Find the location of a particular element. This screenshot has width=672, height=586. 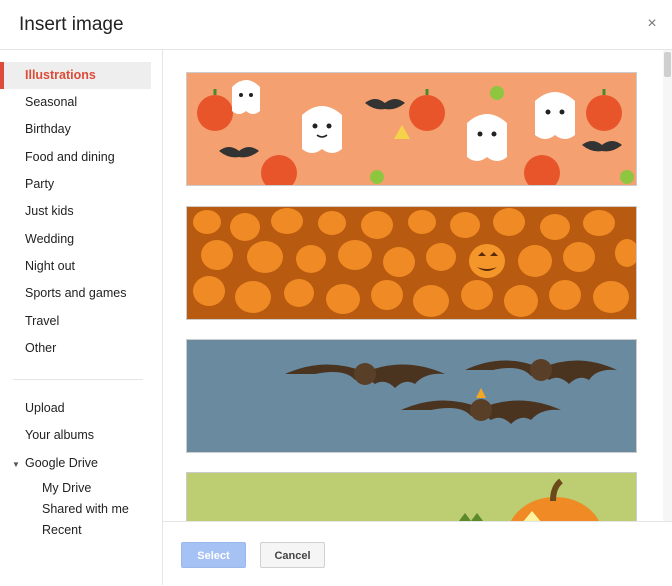

close-icon: × is located at coordinates (652, 24).